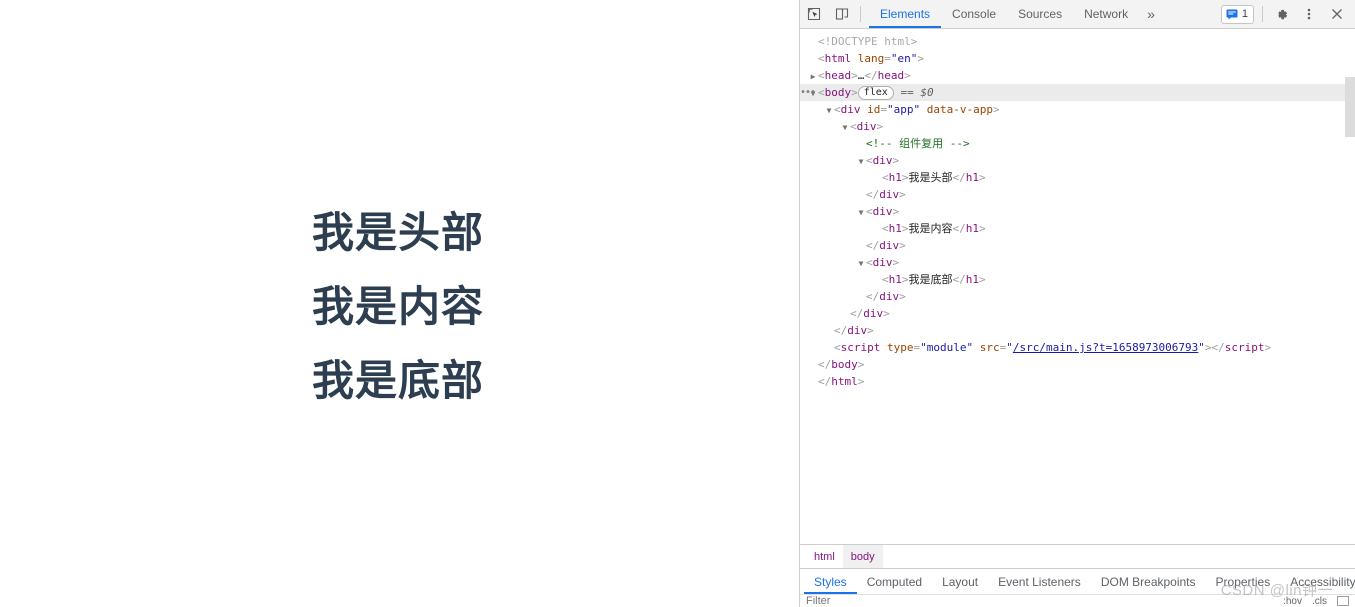  Describe the element at coordinates (1319, 601) in the screenshot. I see `cls-button: .cls` at that location.